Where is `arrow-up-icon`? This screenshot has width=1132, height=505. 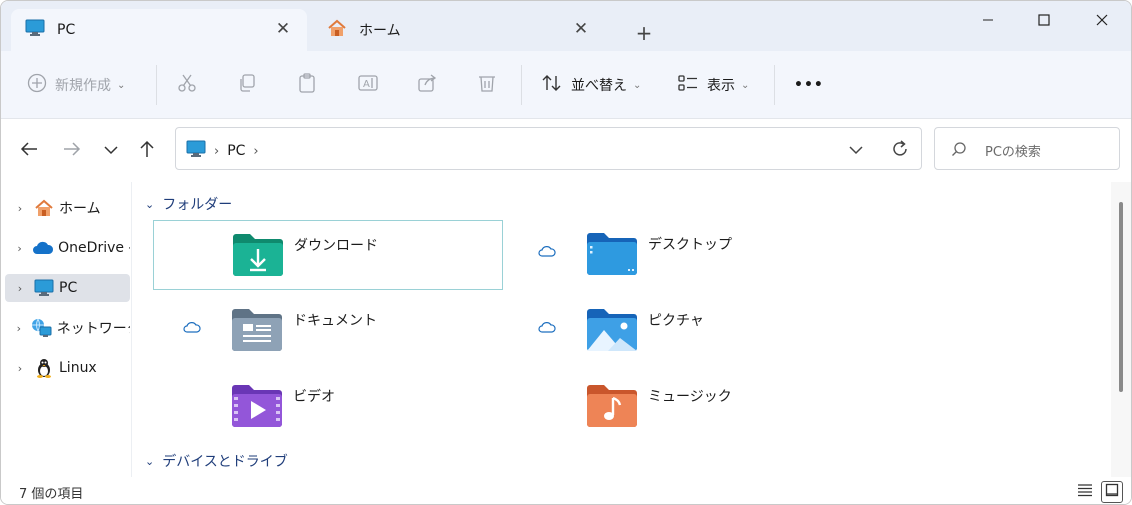
arrow-up-icon is located at coordinates (147, 151).